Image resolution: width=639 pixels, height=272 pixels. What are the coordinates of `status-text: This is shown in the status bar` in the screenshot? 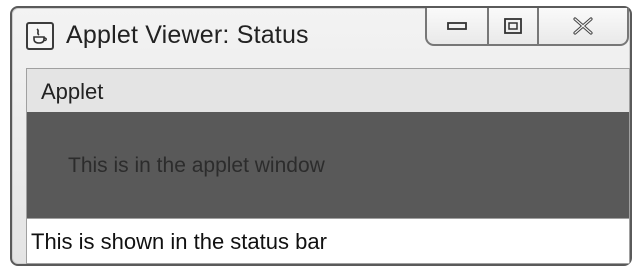 It's located at (179, 241).